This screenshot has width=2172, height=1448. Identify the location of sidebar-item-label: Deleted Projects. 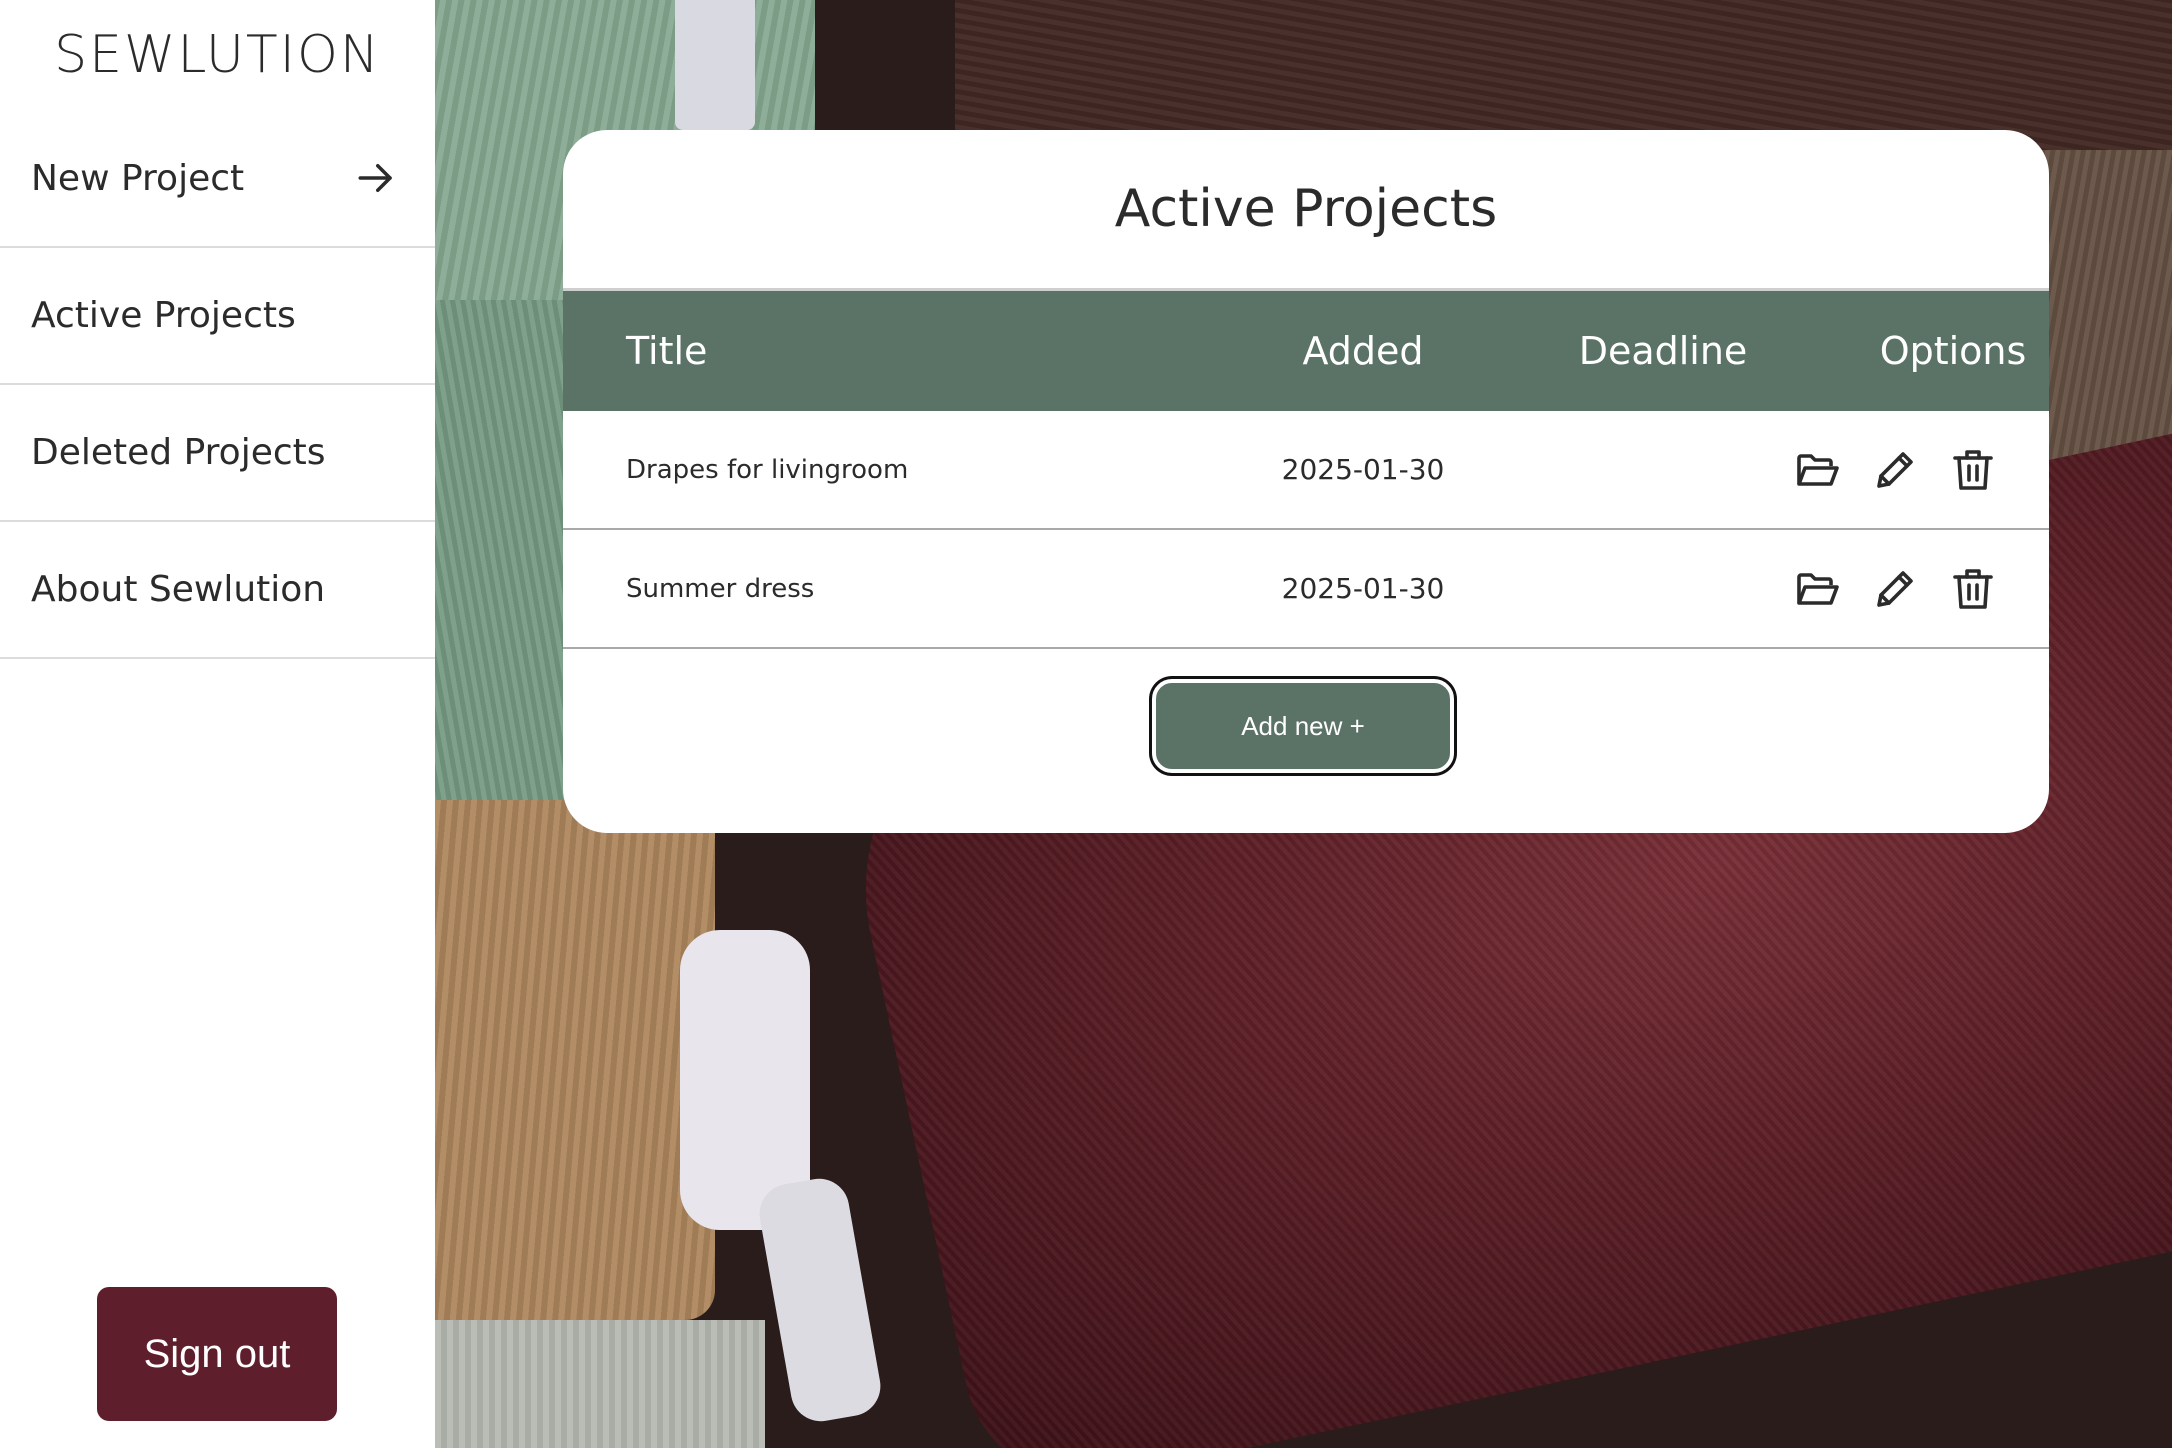
(178, 452).